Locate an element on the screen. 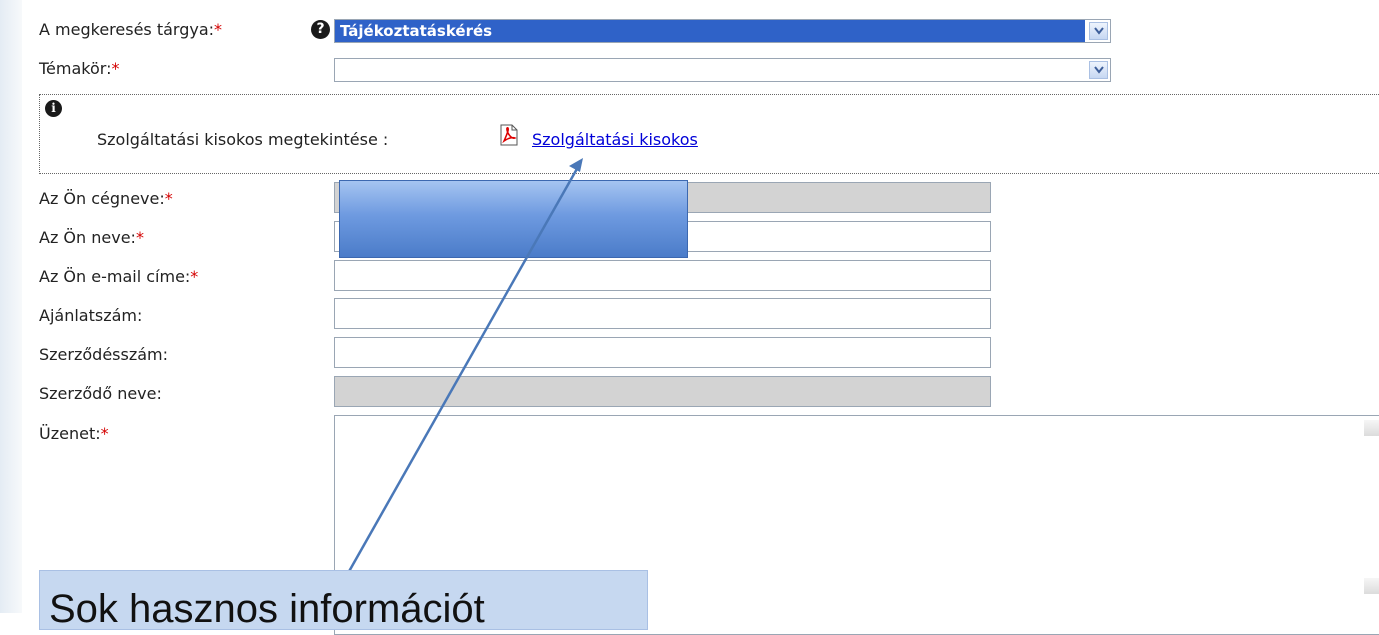 The image size is (1379, 635). callout-box: Sok hasznos információt is located at coordinates (343, 600).